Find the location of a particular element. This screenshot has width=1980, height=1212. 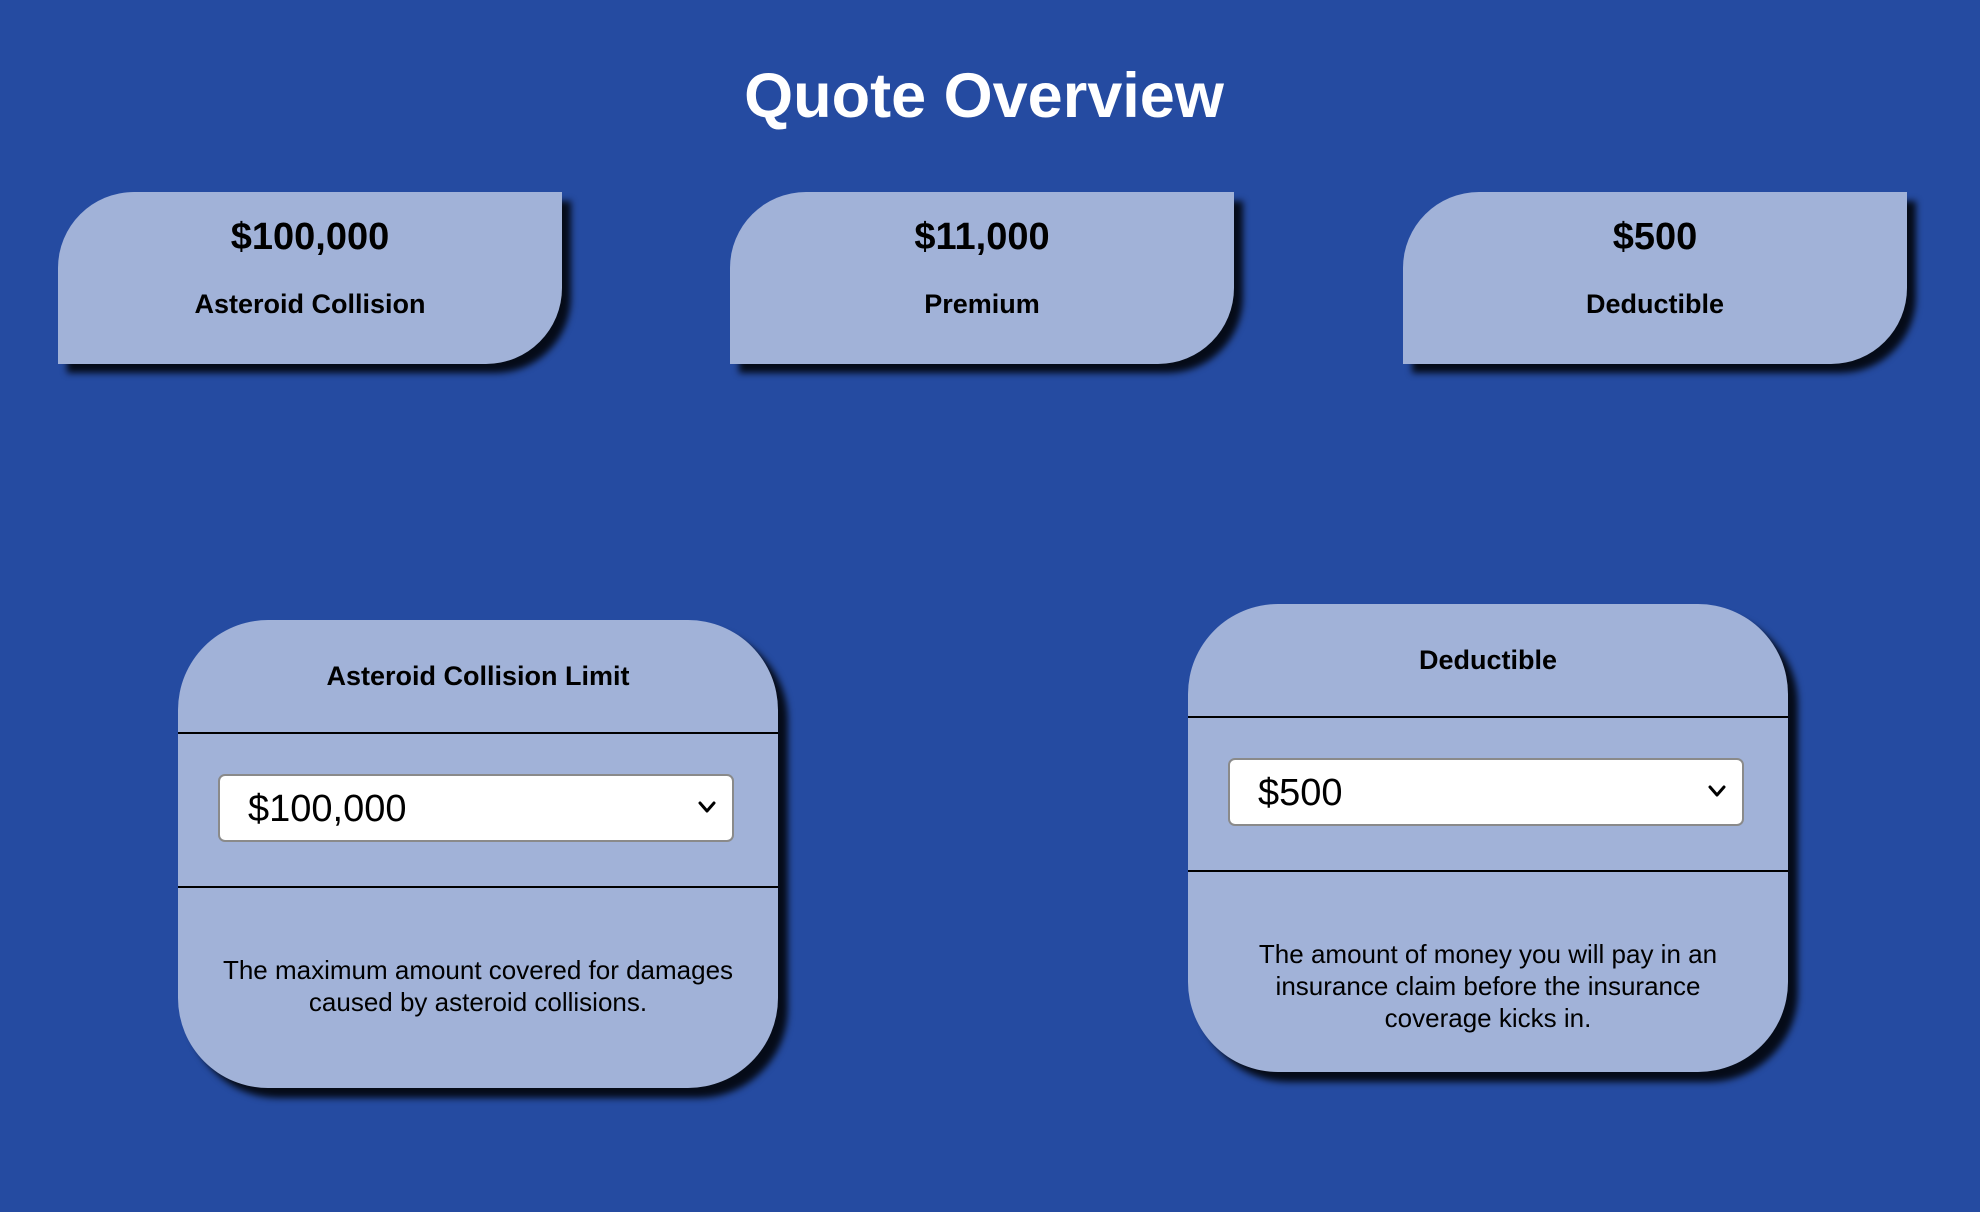

summary-card-asteroid-collision: $100,000 Asteroid Collision is located at coordinates (310, 278).